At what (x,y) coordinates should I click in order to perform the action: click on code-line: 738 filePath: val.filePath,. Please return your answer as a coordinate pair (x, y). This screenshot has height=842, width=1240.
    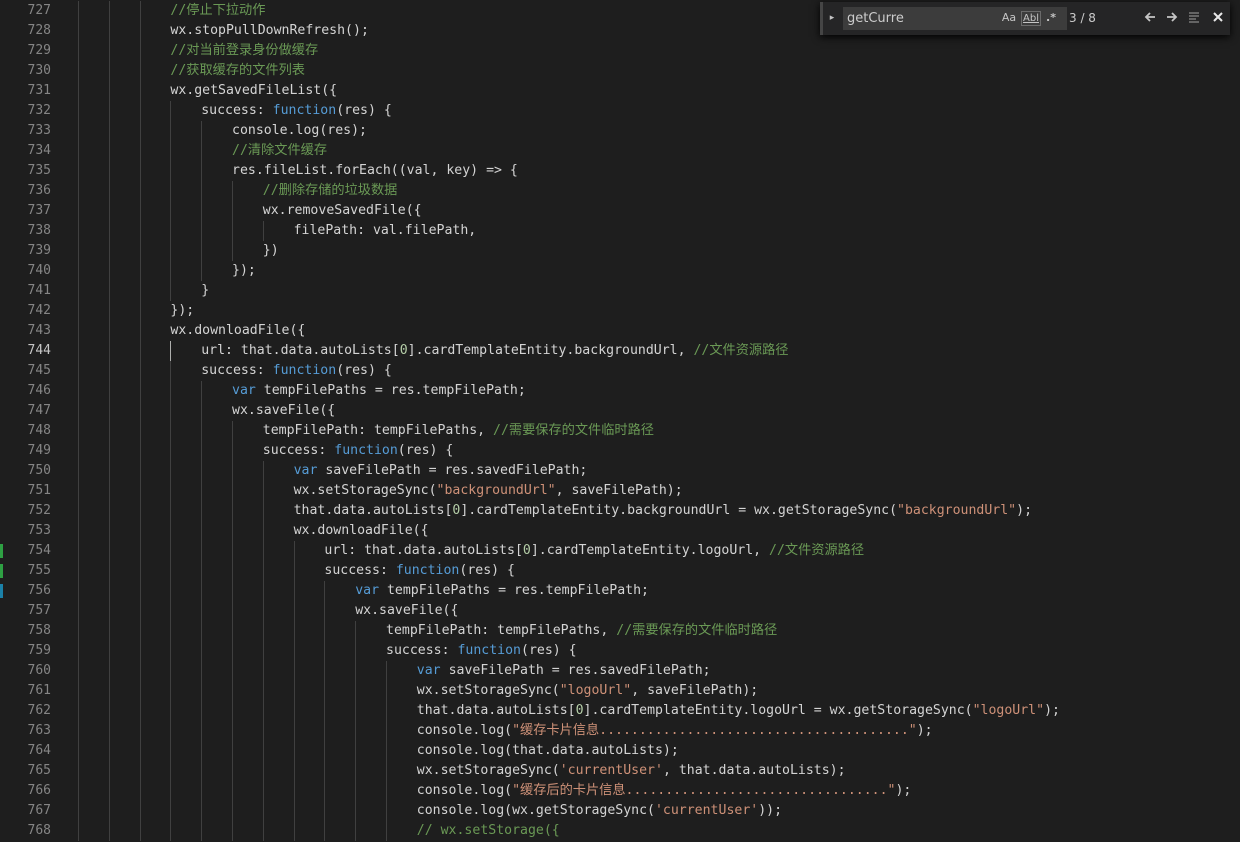
    Looking at the image, I should click on (620, 231).